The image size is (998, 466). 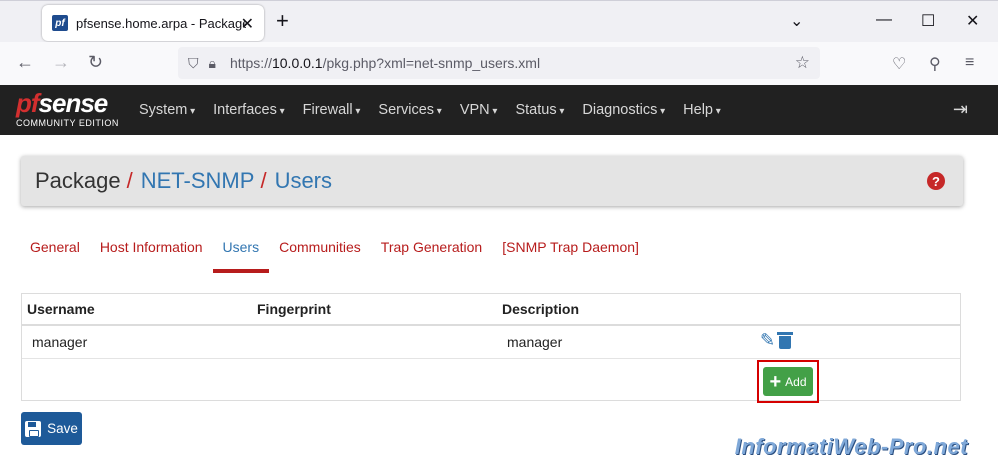 I want to click on cell-username: manager, so click(x=60, y=342).